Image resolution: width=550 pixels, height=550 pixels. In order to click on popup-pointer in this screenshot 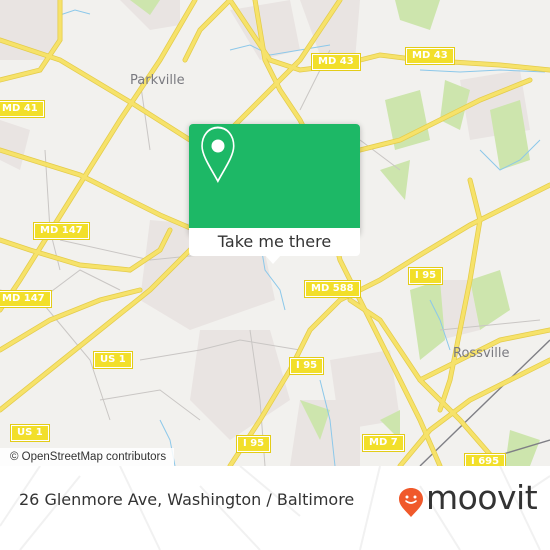, I will do `click(273, 259)`.